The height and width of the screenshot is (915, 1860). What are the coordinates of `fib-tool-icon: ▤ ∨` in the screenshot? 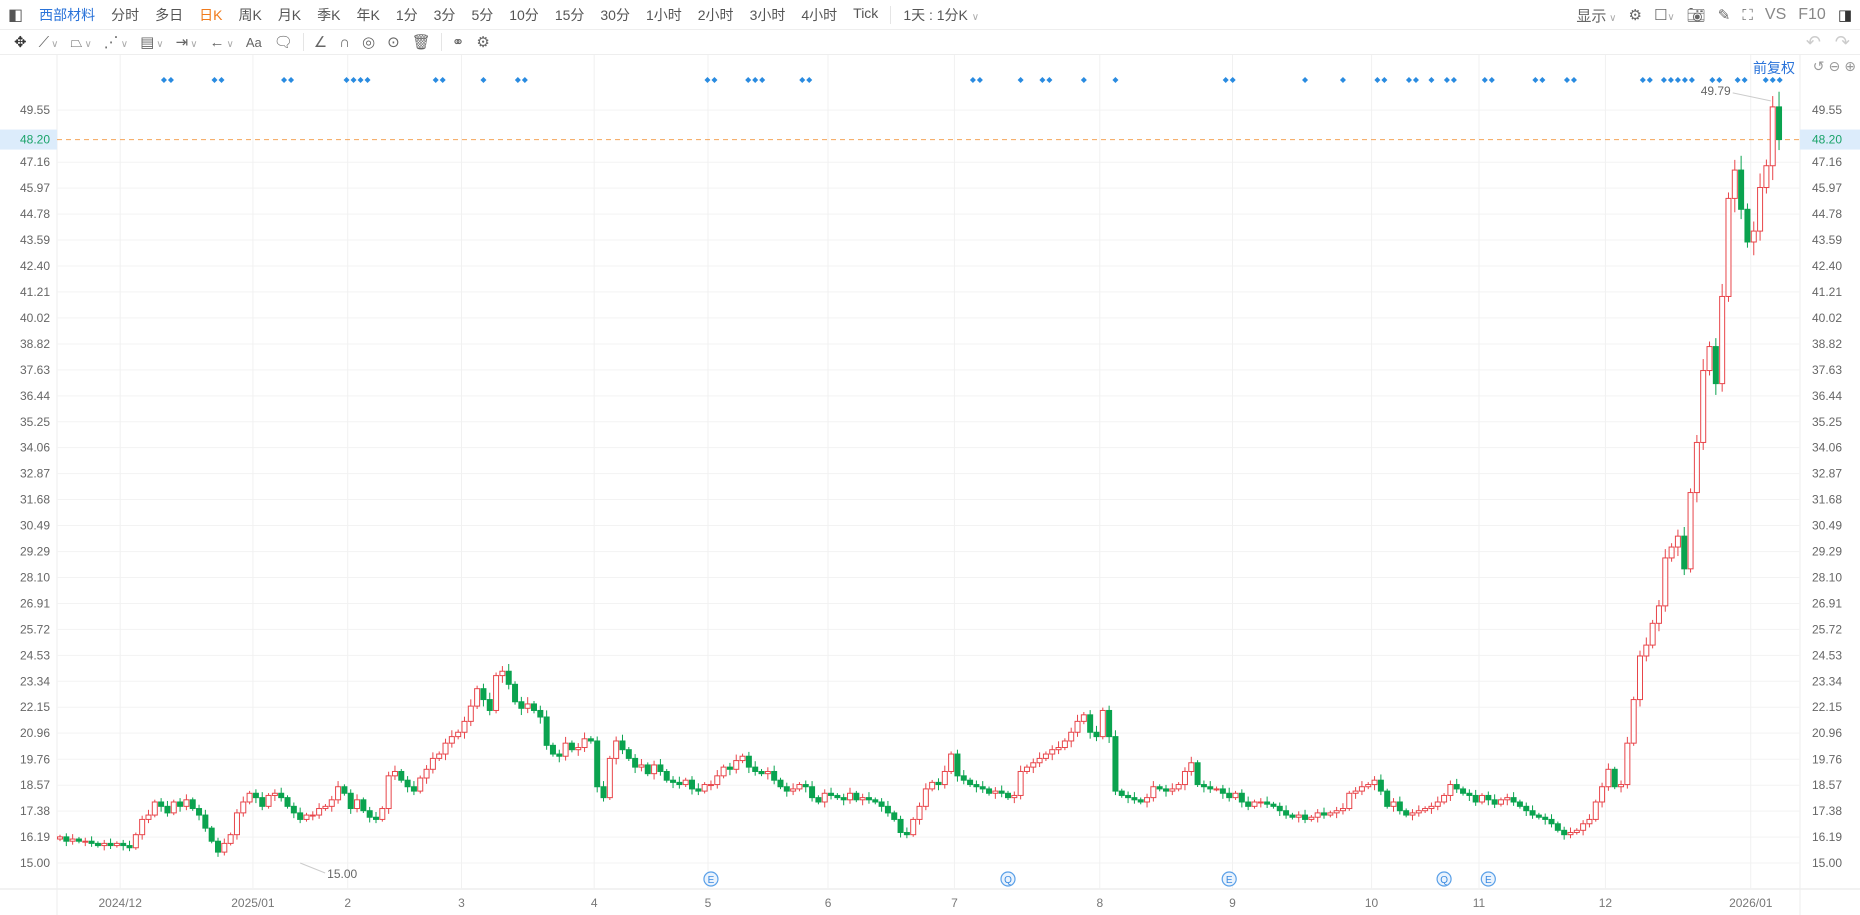 It's located at (152, 42).